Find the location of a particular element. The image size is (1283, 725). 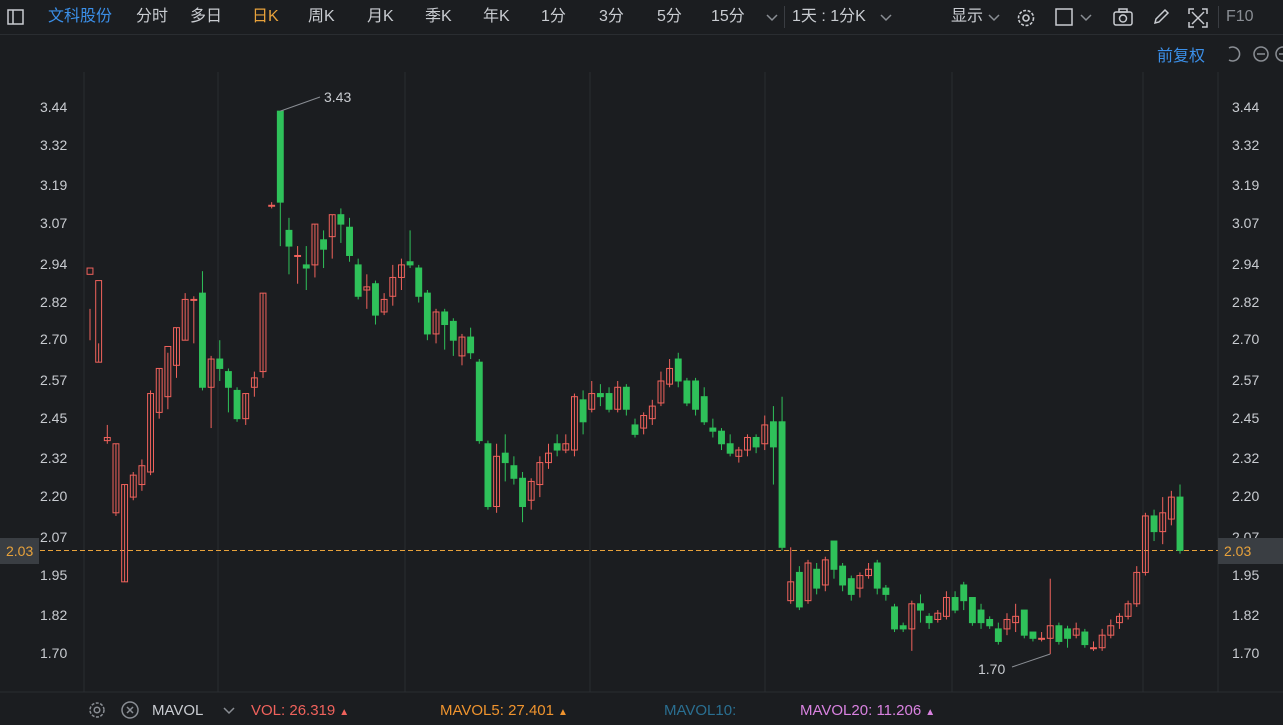

tab-yearly-k: 年K is located at coordinates (496, 17).